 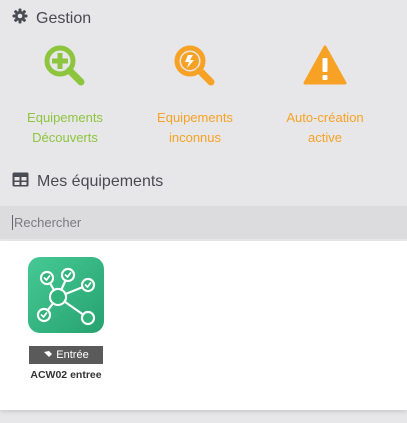 I want to click on search-input, so click(x=203, y=222).